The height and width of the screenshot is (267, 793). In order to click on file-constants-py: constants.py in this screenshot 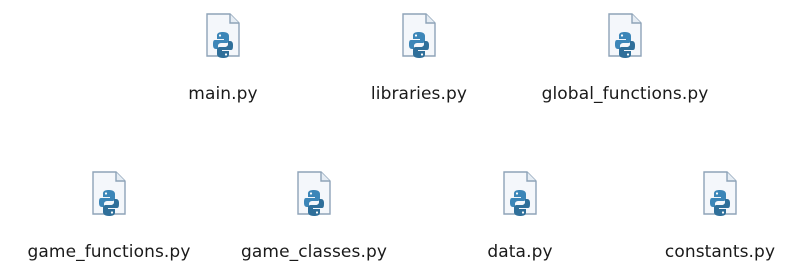, I will do `click(720, 216)`.